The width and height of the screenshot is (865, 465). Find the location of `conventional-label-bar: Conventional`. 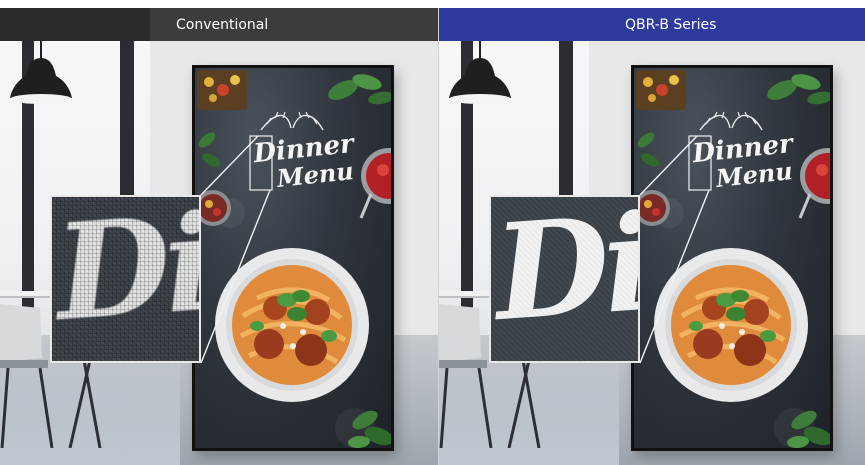

conventional-label-bar: Conventional is located at coordinates (219, 24).